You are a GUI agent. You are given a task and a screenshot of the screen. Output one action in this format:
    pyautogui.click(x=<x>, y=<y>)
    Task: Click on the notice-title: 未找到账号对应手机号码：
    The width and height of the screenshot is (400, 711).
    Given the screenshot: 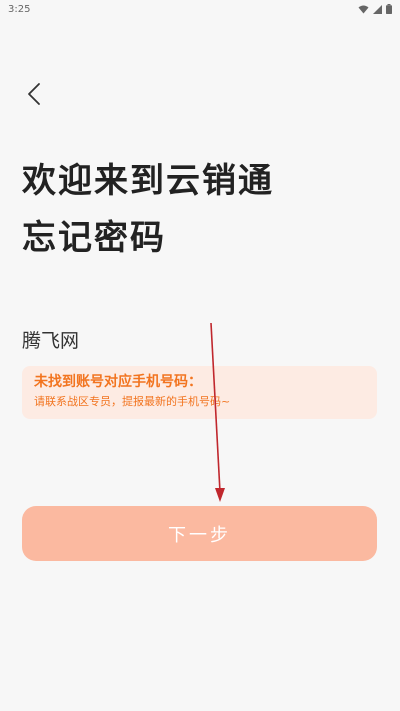 What is the action you would take?
    pyautogui.click(x=118, y=382)
    